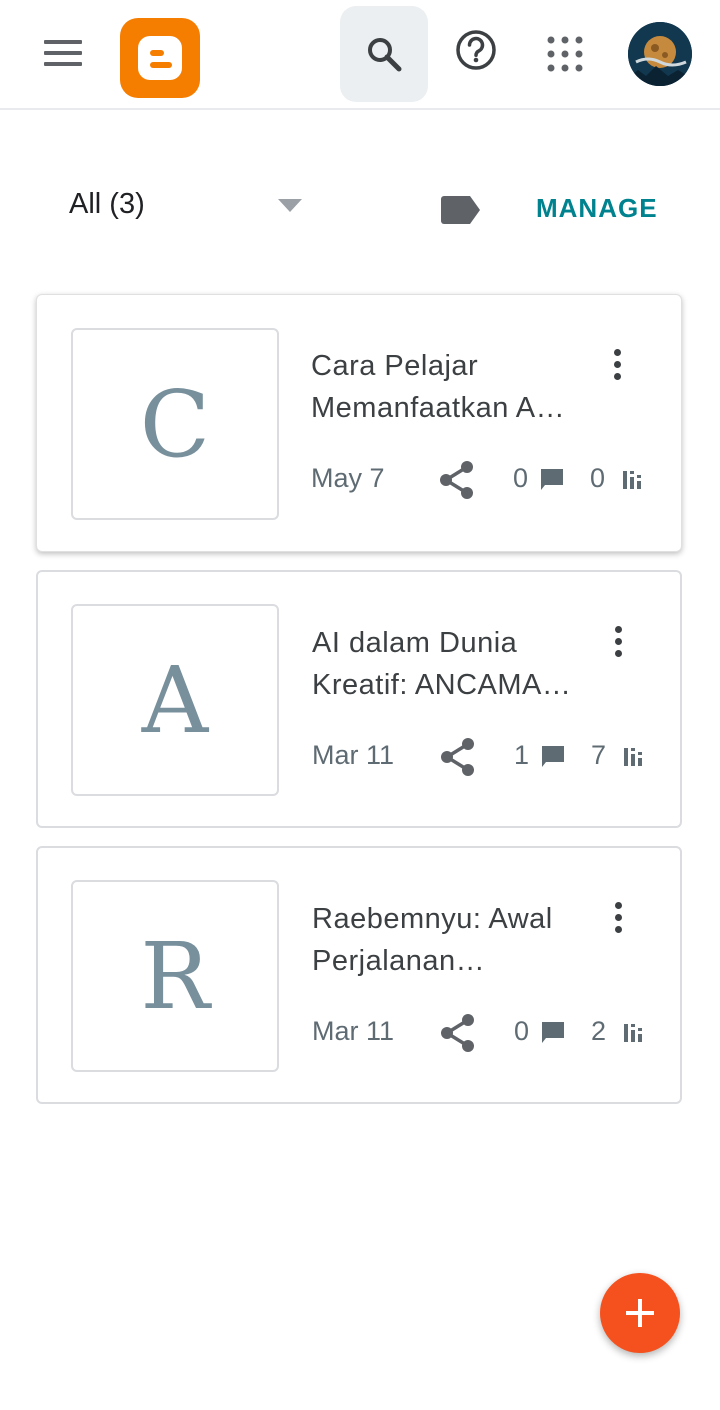  Describe the element at coordinates (160, 58) in the screenshot. I see `blogger-logo-icon` at that location.